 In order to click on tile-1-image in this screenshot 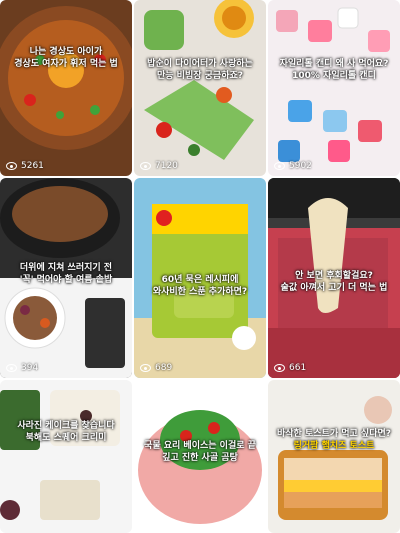, I will do `click(66, 88)`.